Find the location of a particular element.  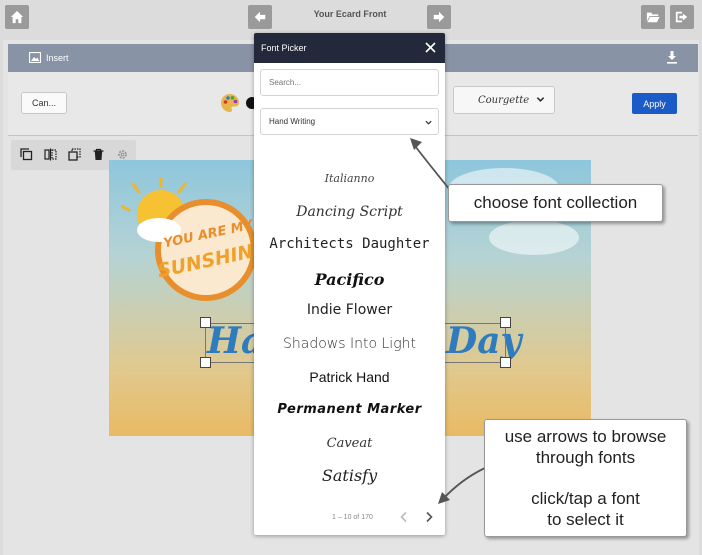

insert-label: Insert is located at coordinates (57, 58).